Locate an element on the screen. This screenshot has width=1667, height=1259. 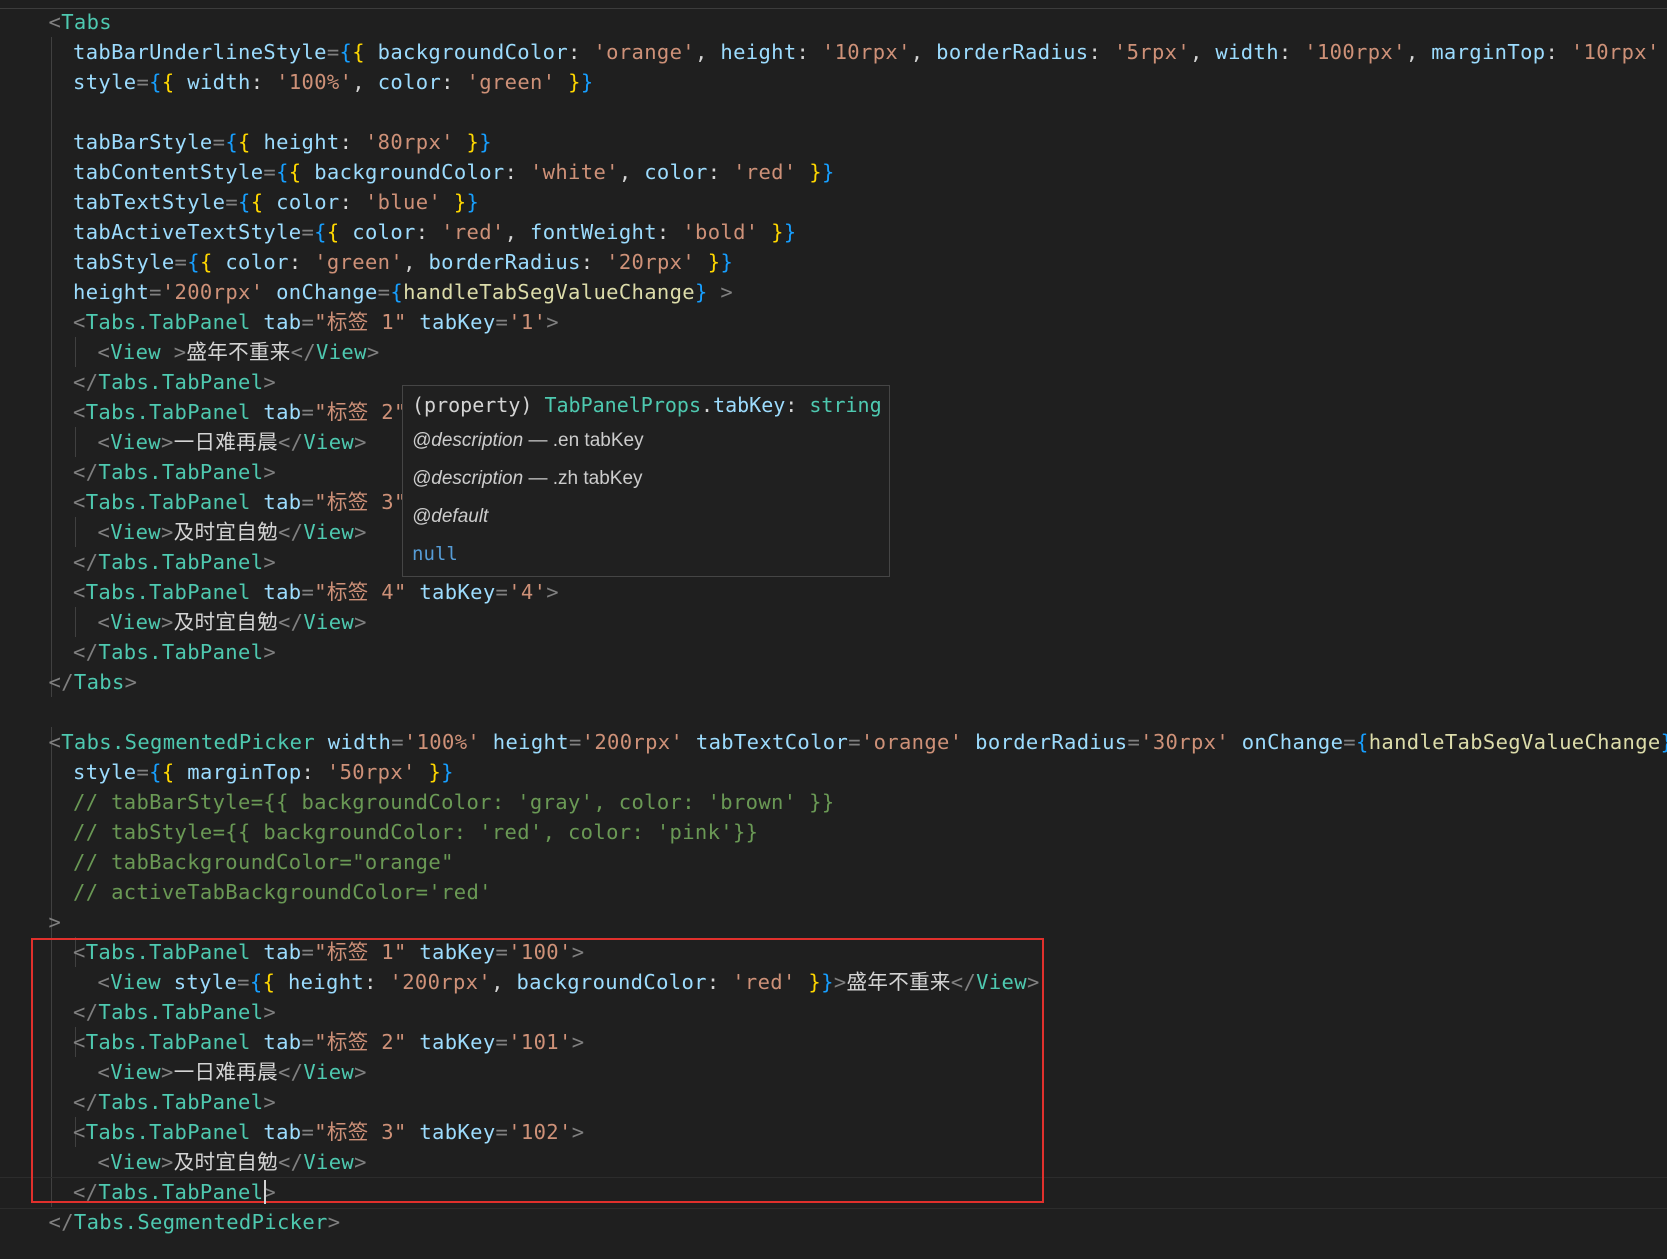
code-token: 及时宜自勉 is located at coordinates (225, 622).